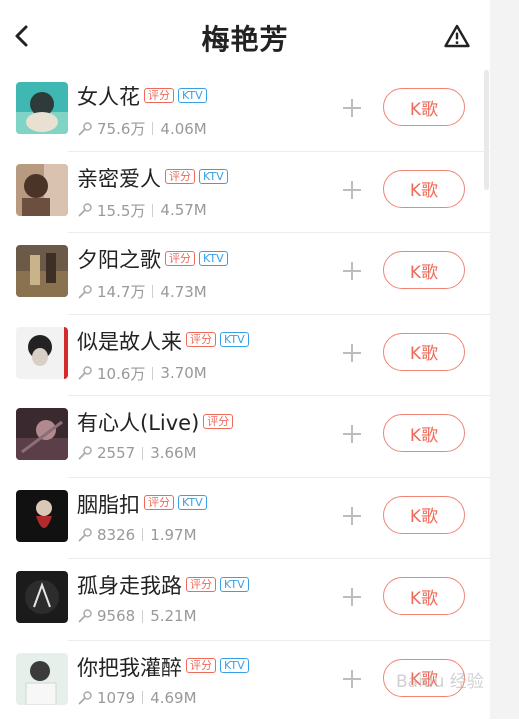  Describe the element at coordinates (245, 437) in the screenshot. I see `song-row: 有心人(Live) 评分 2557 3.66M K歌` at that location.